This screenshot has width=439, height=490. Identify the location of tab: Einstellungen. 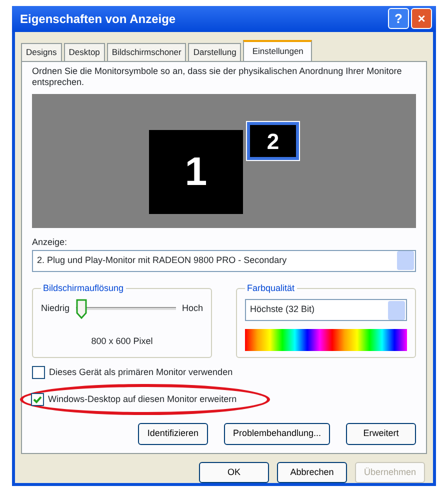
(277, 50).